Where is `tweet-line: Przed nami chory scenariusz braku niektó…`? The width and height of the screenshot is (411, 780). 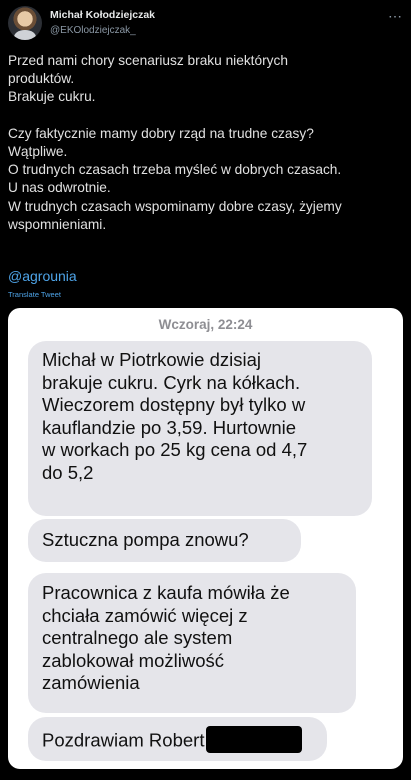
tweet-line: Przed nami chory scenariusz braku niektó… is located at coordinates (148, 60).